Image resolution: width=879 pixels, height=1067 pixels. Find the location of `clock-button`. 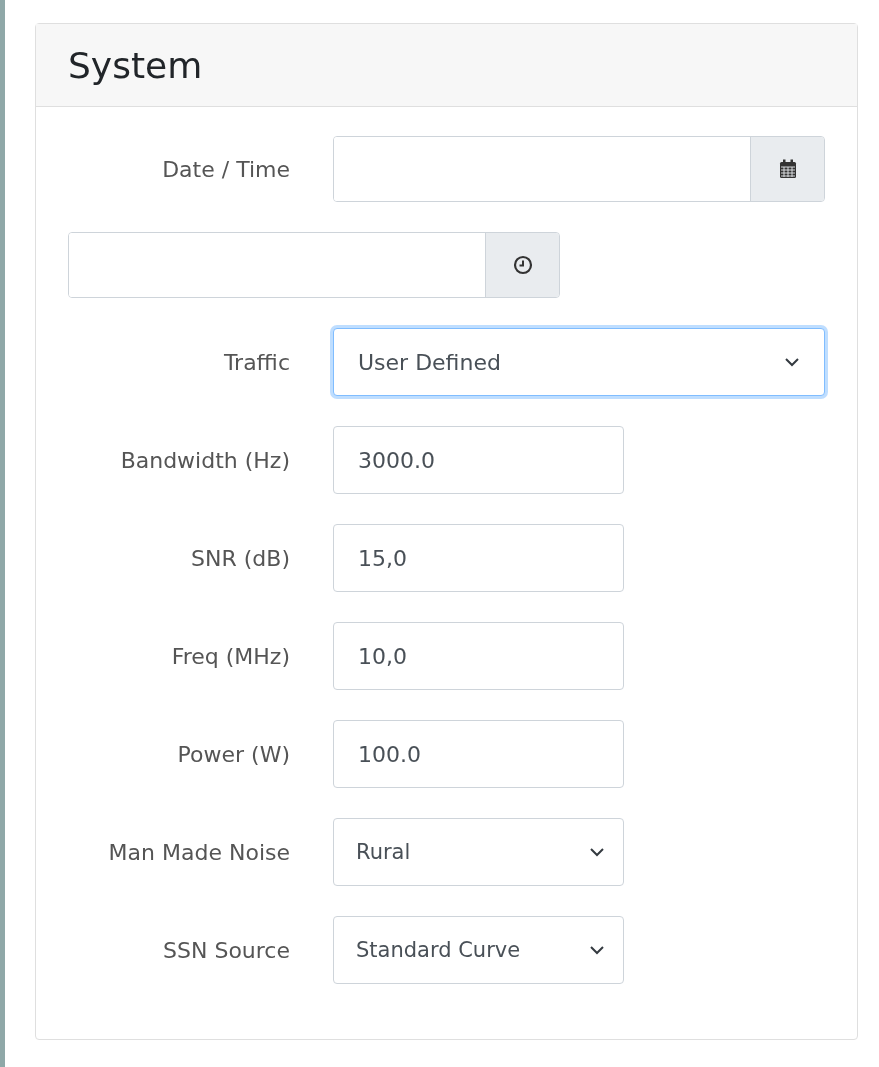

clock-button is located at coordinates (522, 265).